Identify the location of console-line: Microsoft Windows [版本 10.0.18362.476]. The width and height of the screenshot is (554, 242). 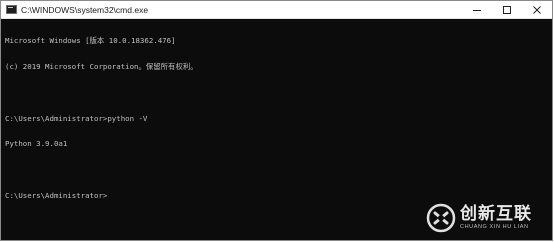
(90, 41).